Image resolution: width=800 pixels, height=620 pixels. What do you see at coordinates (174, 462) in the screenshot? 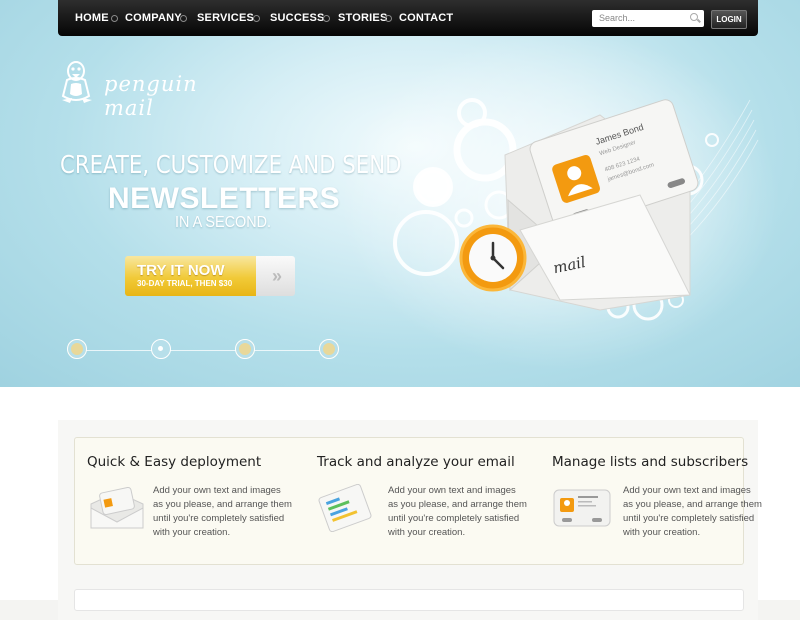
I see `feature-title: Quick & Easy deployment` at bounding box center [174, 462].